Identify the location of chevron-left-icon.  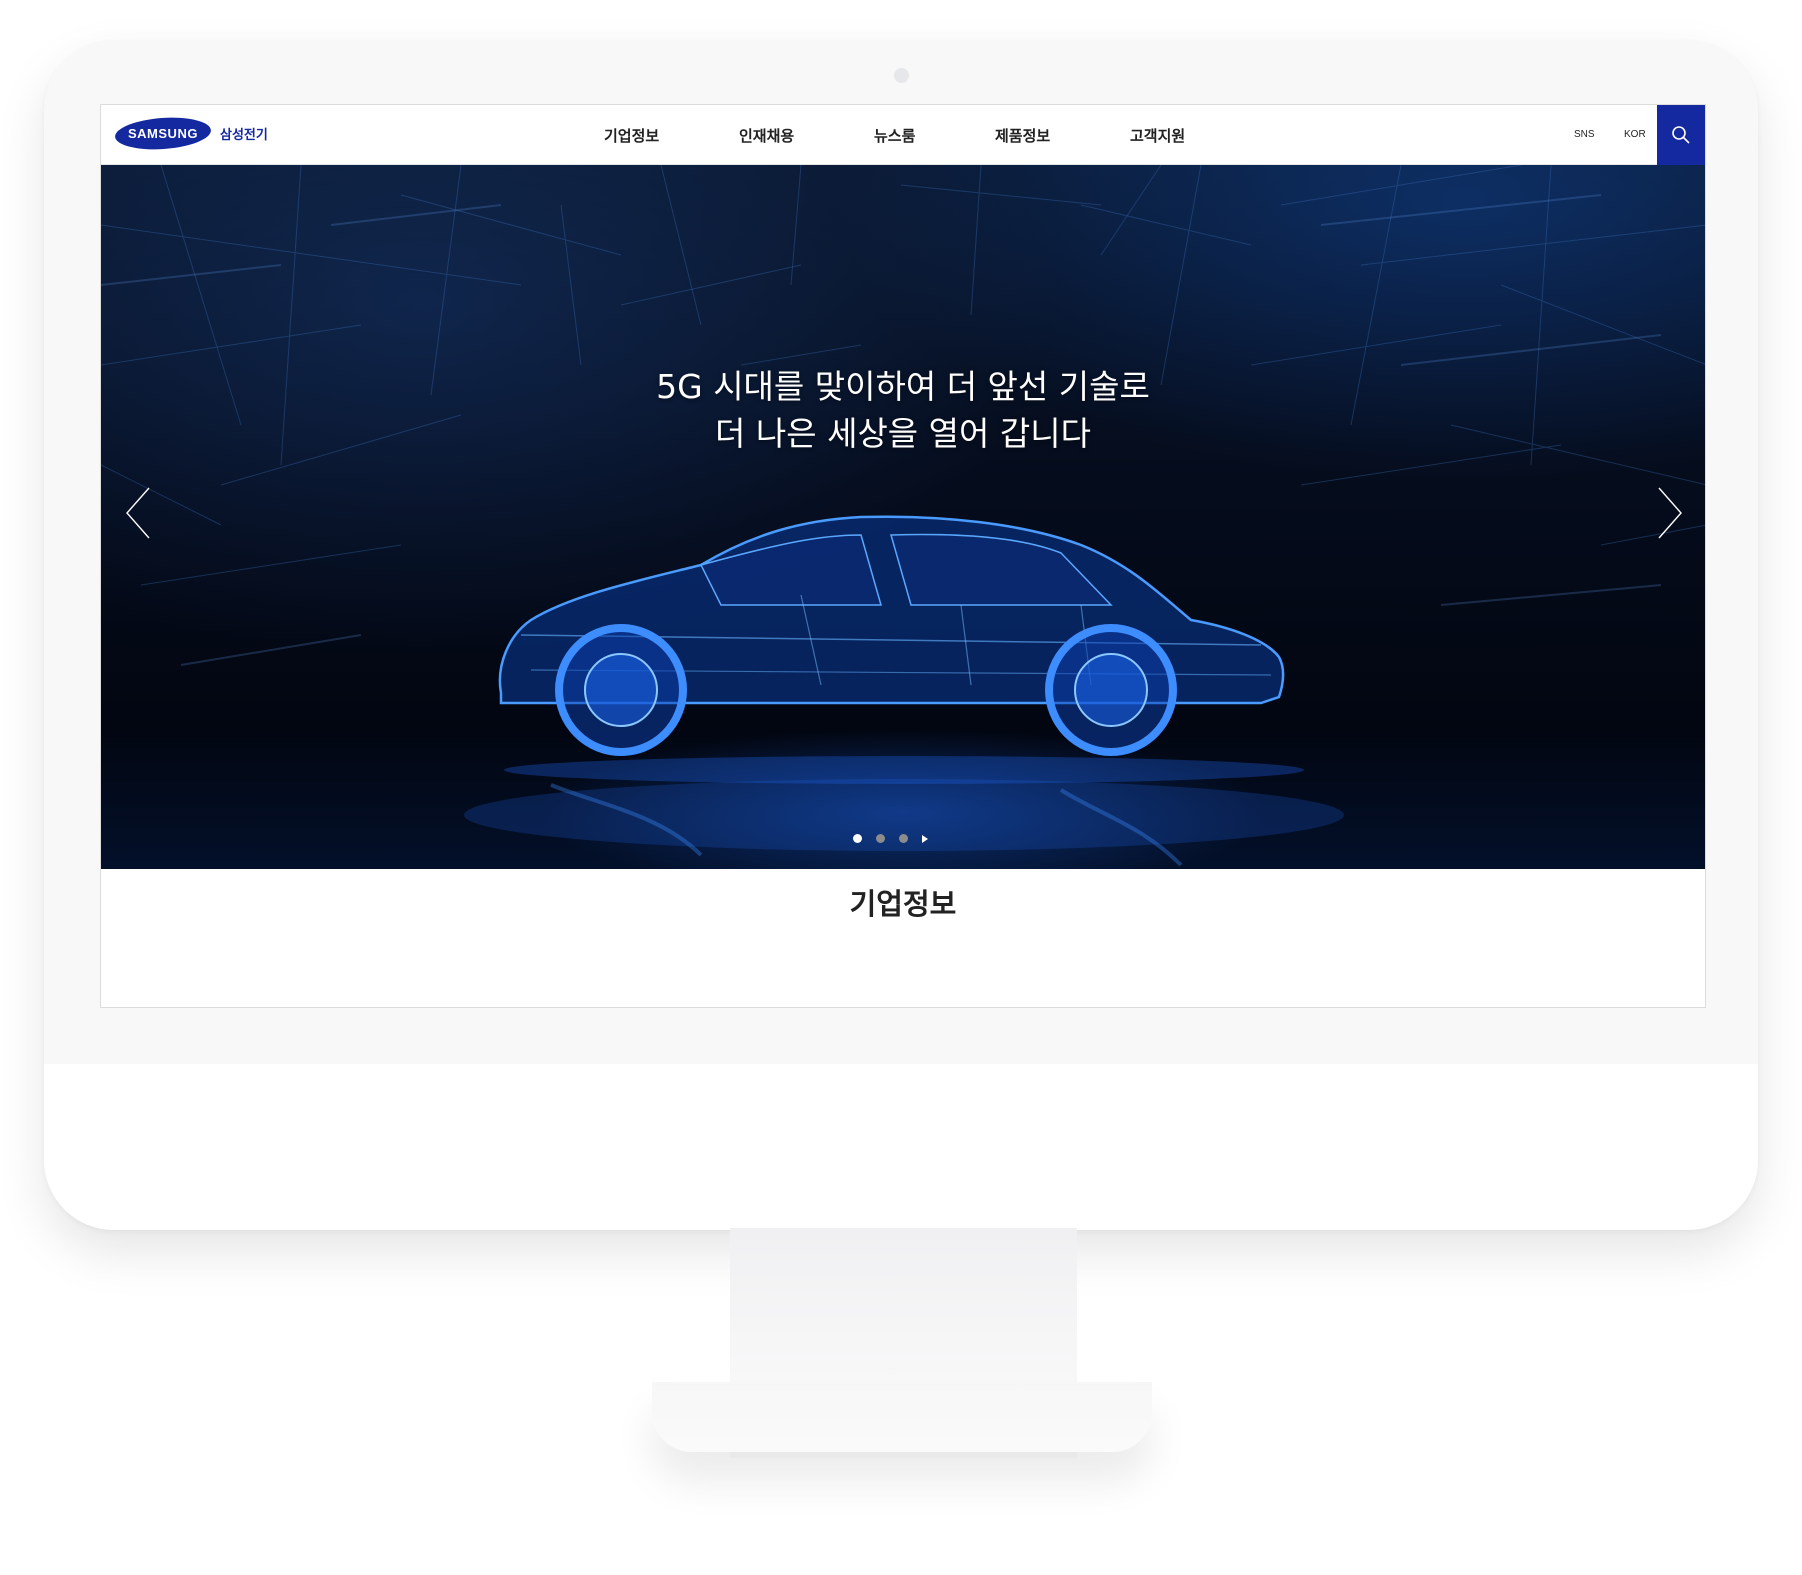
(138, 513).